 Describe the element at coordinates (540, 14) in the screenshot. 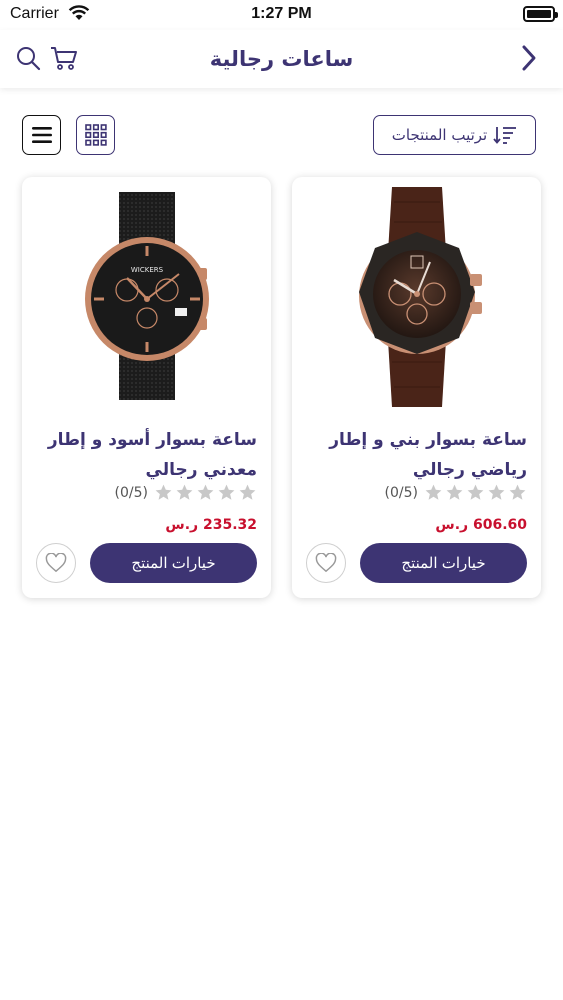

I see `battery-icon` at that location.